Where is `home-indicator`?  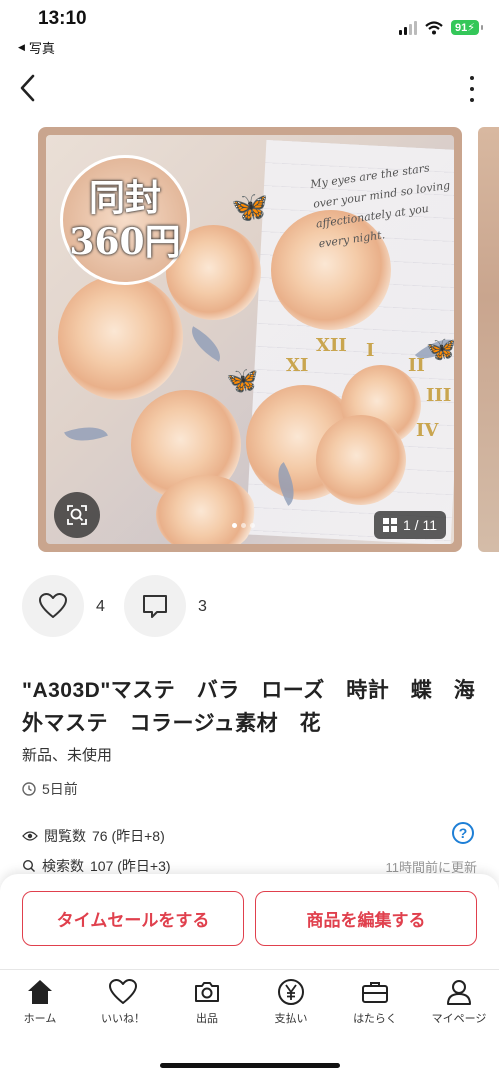
home-indicator is located at coordinates (250, 1065).